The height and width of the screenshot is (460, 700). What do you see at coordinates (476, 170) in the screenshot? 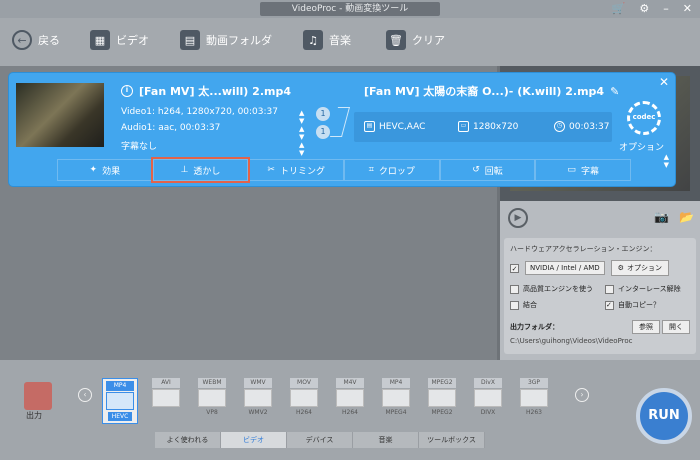
I see `rotate-icon: ↺` at bounding box center [476, 170].